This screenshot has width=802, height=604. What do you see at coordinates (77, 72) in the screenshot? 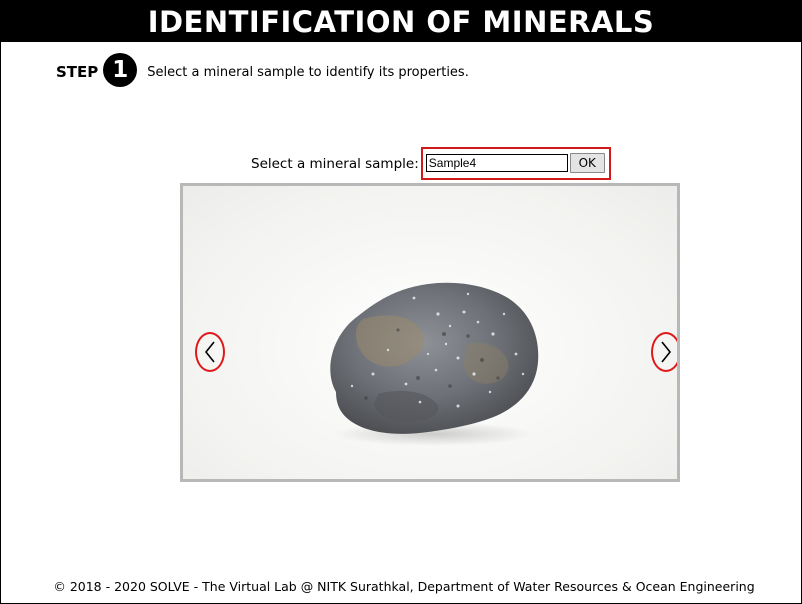
I see `step-label: STEP` at bounding box center [77, 72].